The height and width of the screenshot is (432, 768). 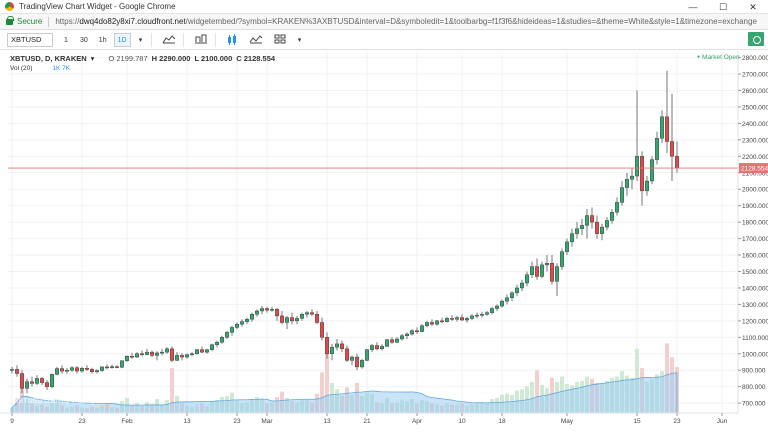 I want to click on price-tick-label: 1900.000, so click(x=755, y=206).